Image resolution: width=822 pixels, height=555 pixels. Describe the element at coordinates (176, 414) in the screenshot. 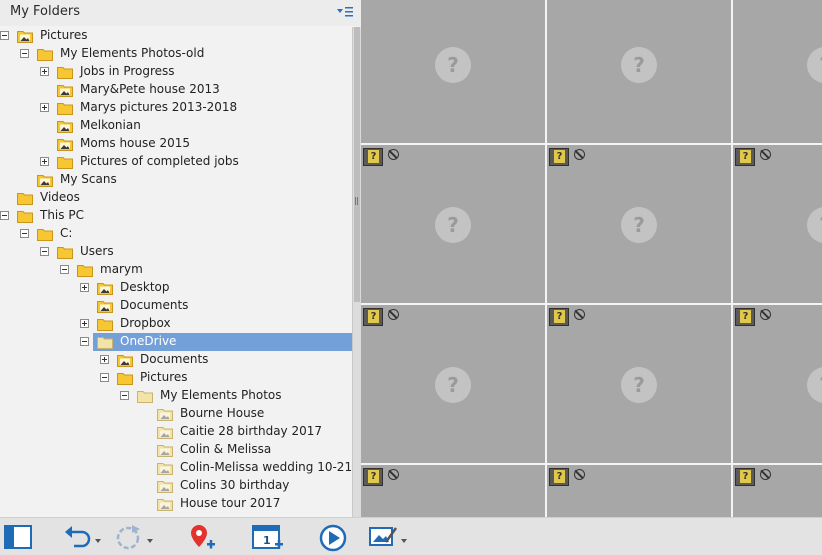

I see `tree-item: Bourne House` at that location.